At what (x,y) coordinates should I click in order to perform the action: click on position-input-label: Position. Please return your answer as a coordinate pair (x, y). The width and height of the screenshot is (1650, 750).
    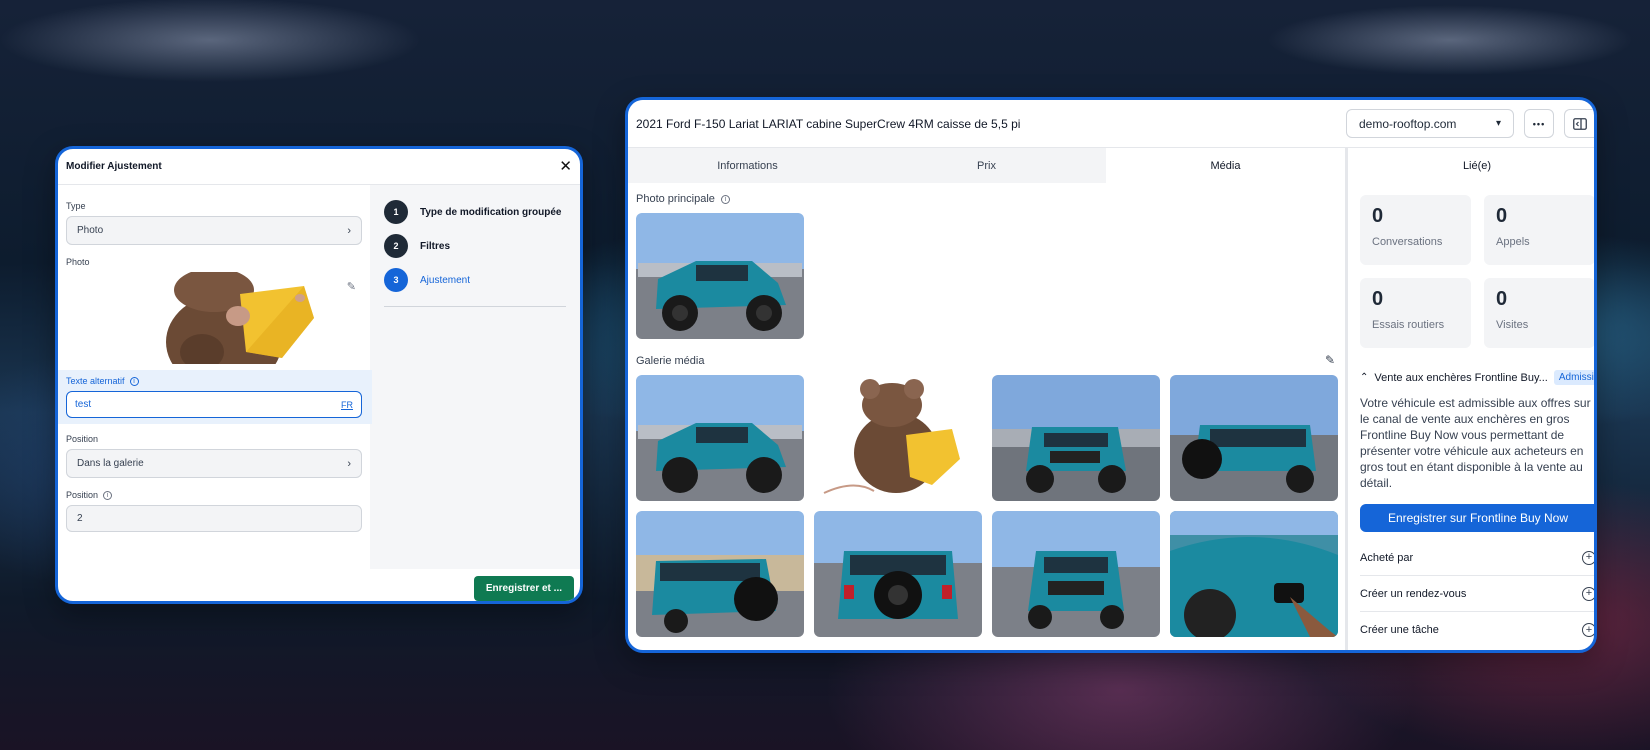
    Looking at the image, I should click on (82, 495).